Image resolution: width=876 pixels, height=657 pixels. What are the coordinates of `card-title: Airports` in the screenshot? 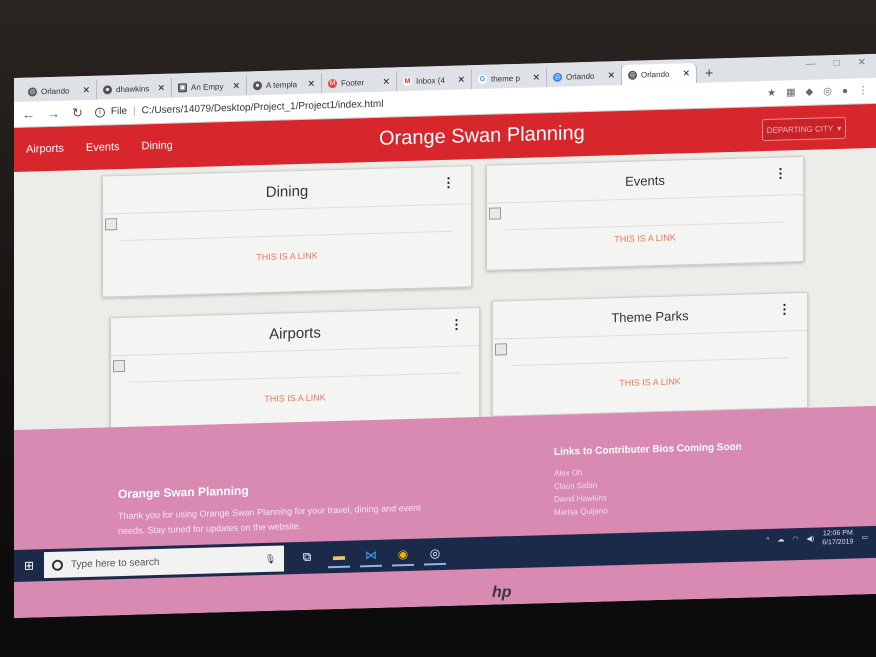 It's located at (295, 332).